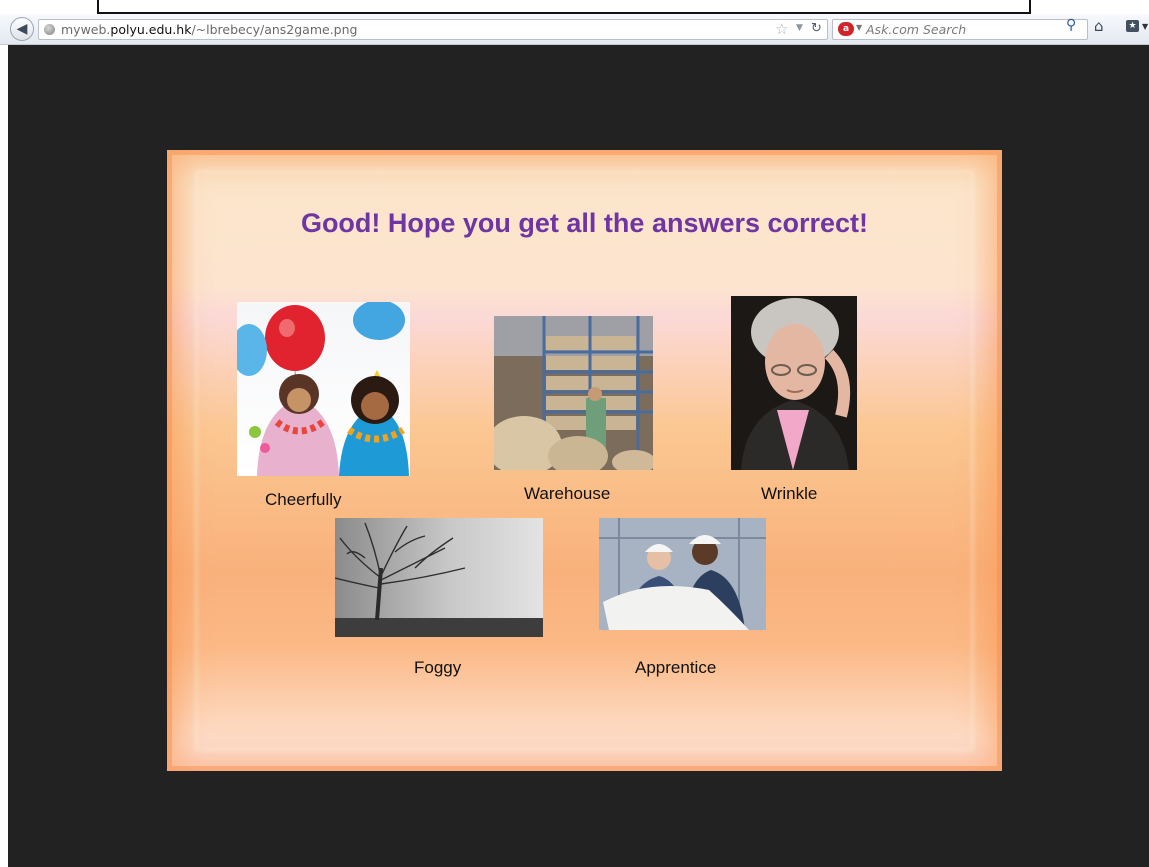  Describe the element at coordinates (564, 7) in the screenshot. I see `top-outline-box` at that location.